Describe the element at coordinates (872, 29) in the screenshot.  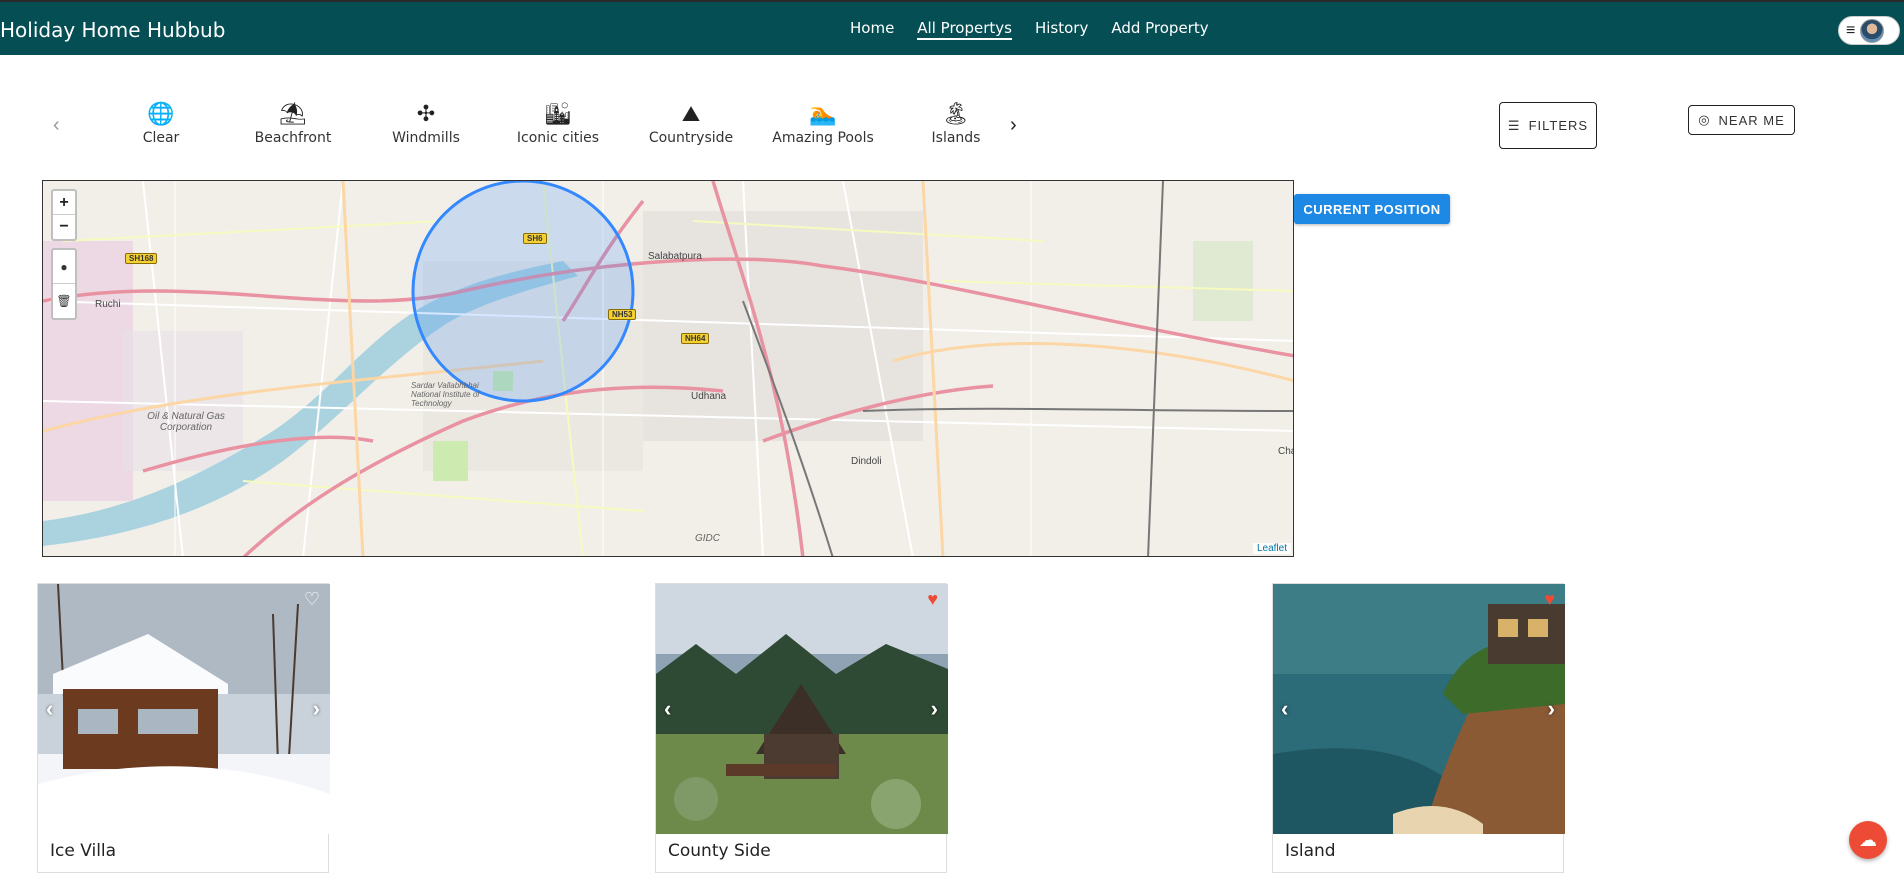
I see `nav-home: Home` at that location.